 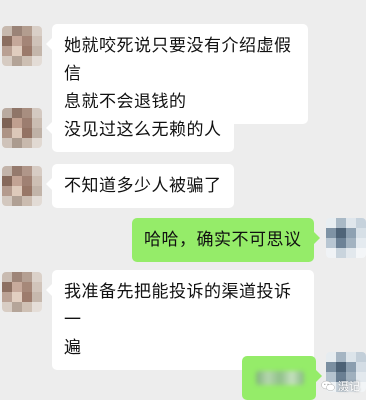 What do you see at coordinates (143, 186) in the screenshot?
I see `message-text-line: 不知道多少人被骗了` at bounding box center [143, 186].